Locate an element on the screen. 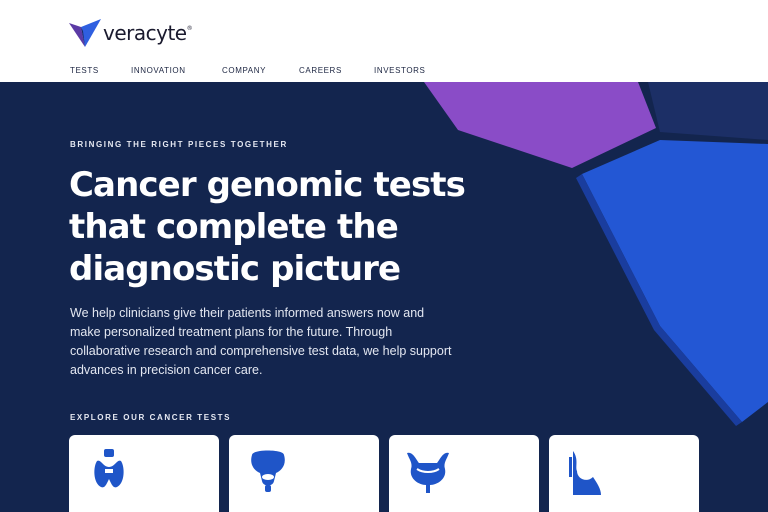 The image size is (768, 512). nav-item-innovation: INNOVATION is located at coordinates (158, 70).